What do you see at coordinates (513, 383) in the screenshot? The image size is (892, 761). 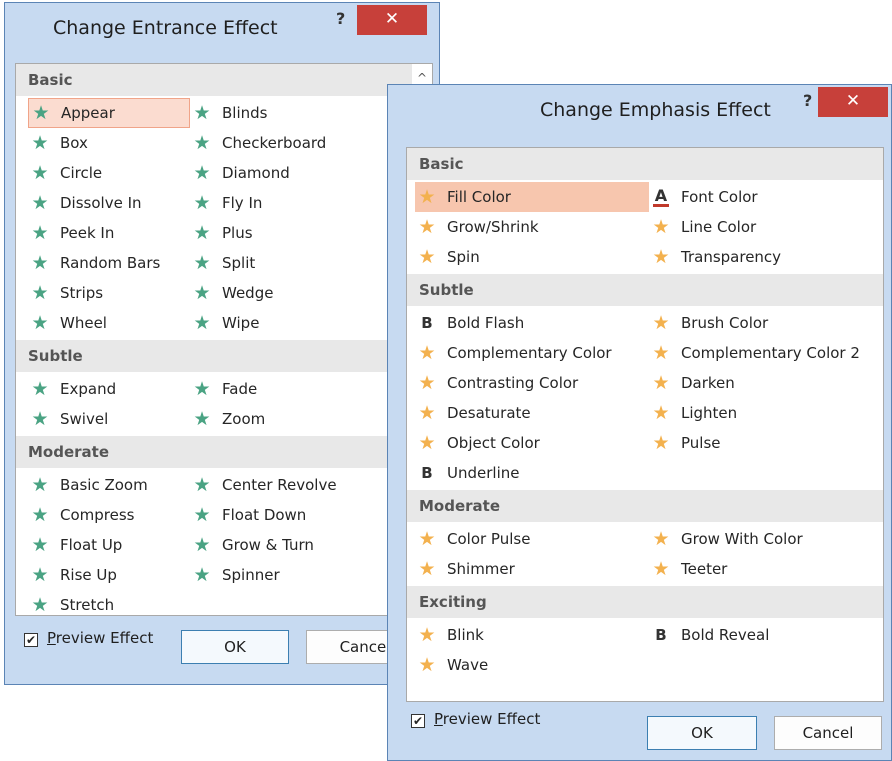 I see `effect-label: Contrasting Color` at bounding box center [513, 383].